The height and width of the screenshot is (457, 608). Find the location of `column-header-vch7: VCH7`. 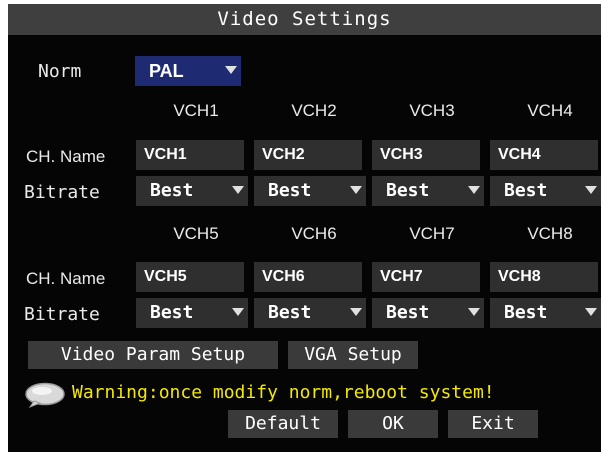

column-header-vch7: VCH7 is located at coordinates (432, 233).